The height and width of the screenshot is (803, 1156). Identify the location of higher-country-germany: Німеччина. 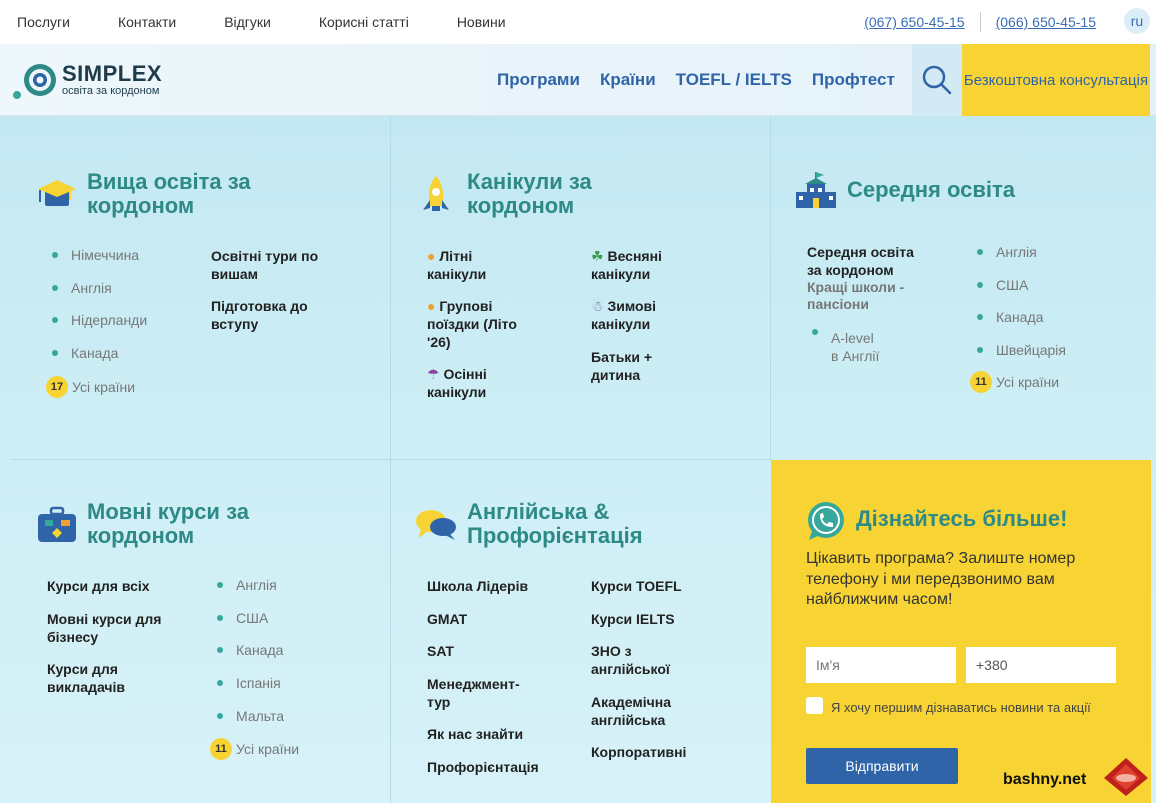
(93, 255).